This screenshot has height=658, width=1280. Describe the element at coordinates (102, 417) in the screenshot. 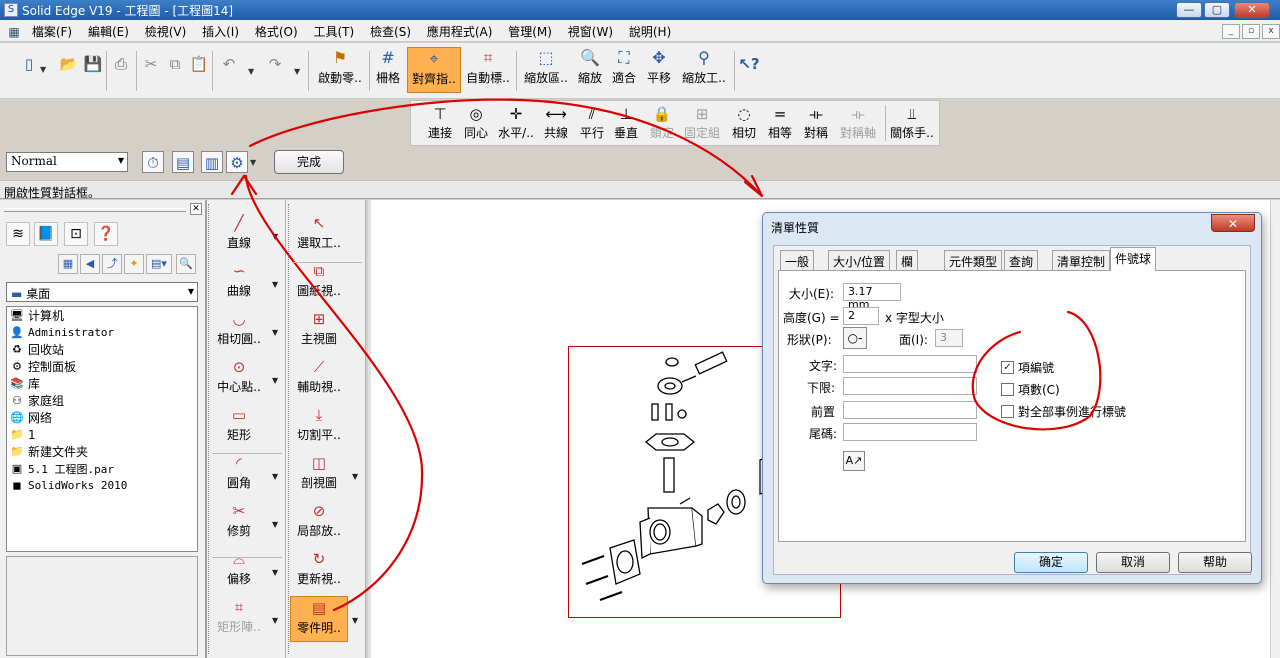

I see `library-item: 🌐 网络` at that location.